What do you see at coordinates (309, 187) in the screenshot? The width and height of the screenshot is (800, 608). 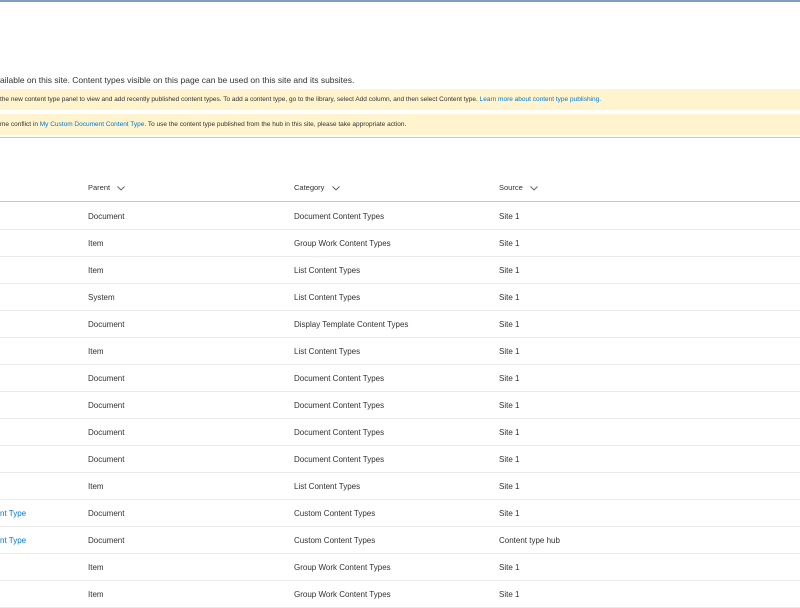 I see `column-header-category-label: Category` at bounding box center [309, 187].